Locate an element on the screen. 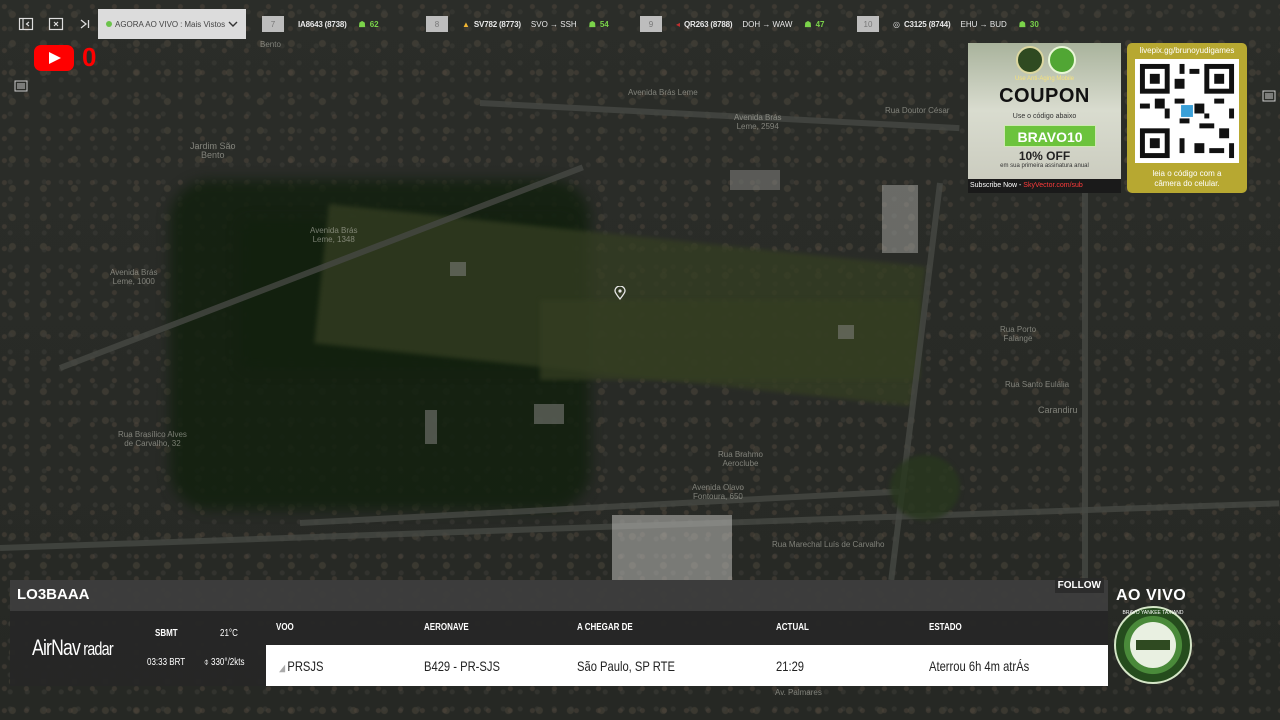 The image size is (1280, 720). map-label: Avenida Olavo Fontoura, 650 is located at coordinates (718, 492).